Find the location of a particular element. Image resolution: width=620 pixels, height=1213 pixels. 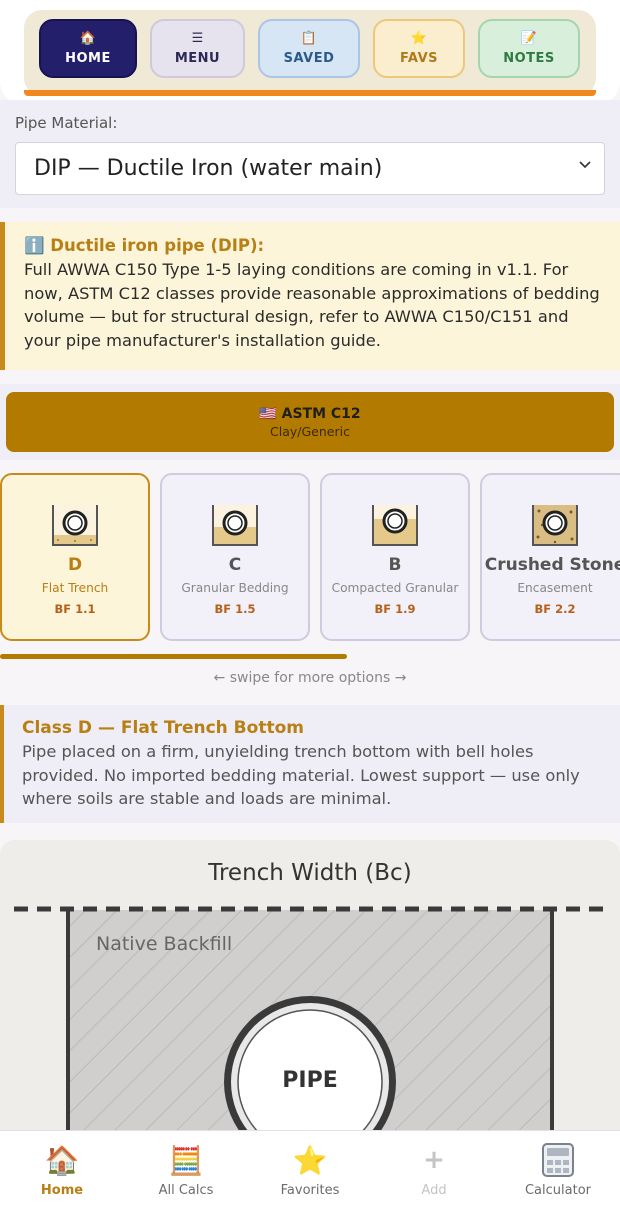

bottom-nav-calculator-label: Calculator is located at coordinates (557, 1190).